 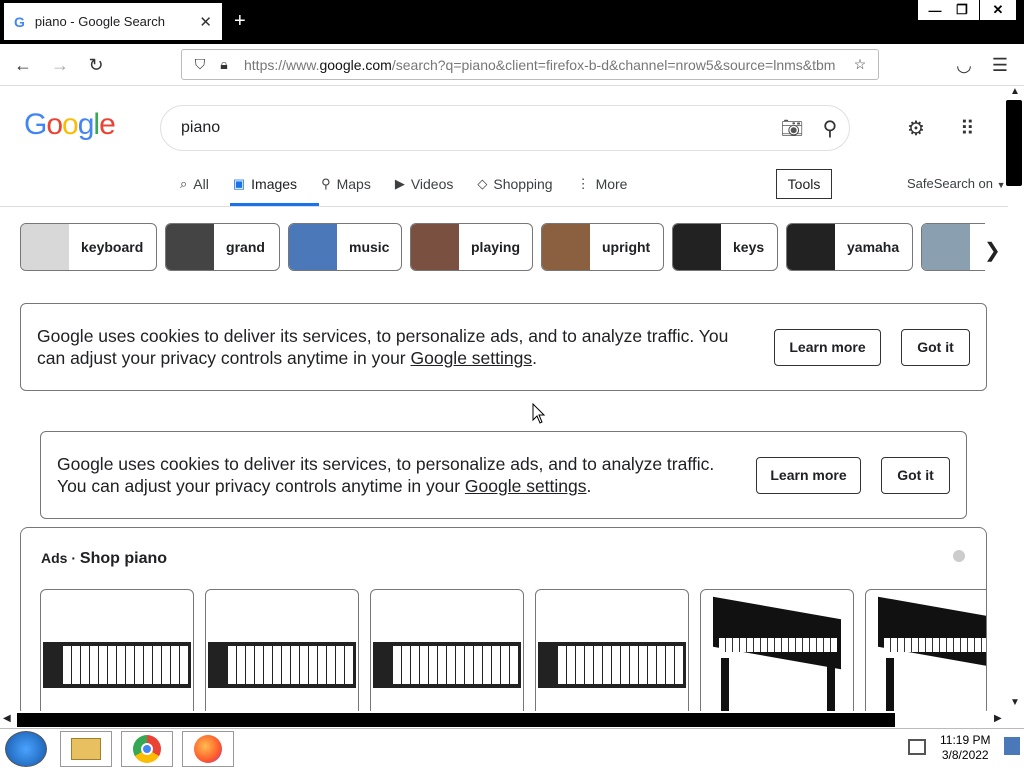 I want to click on tab-label: Videos, so click(x=432, y=184).